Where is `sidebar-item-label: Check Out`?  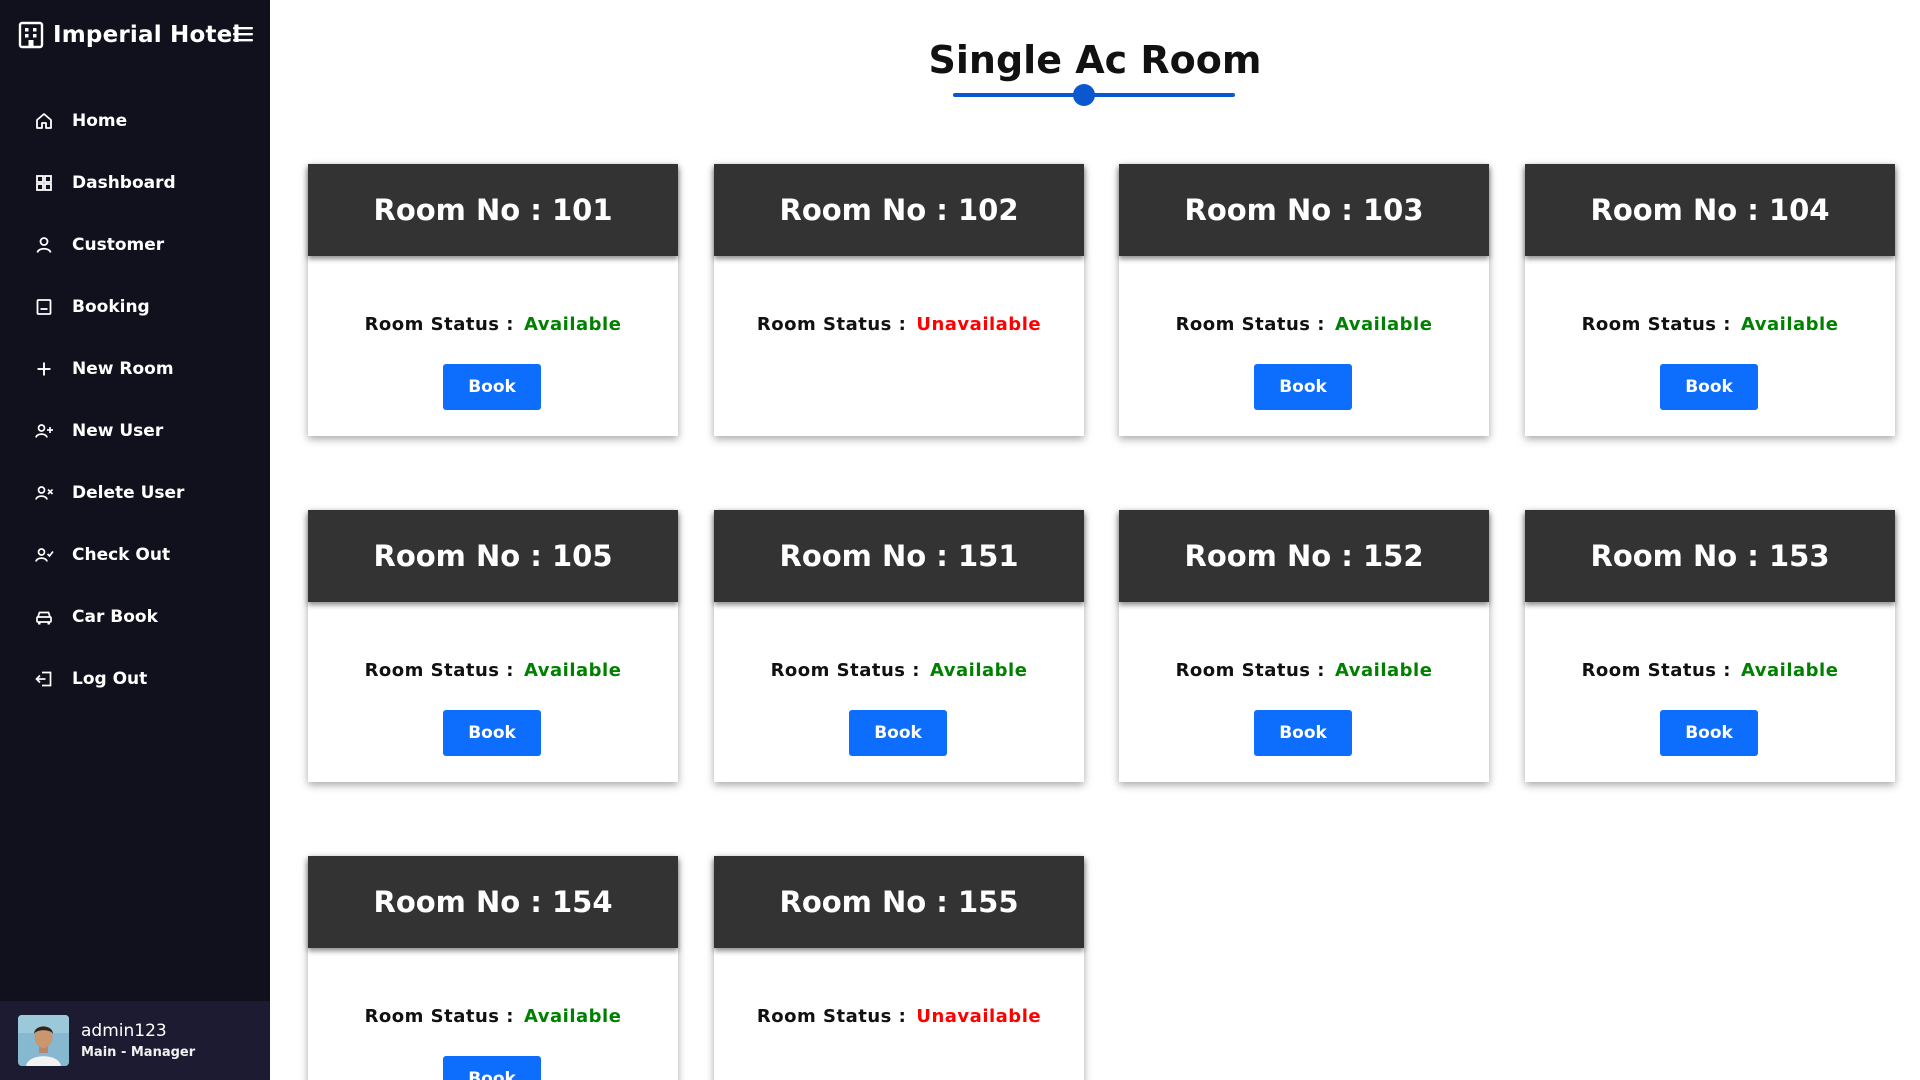
sidebar-item-label: Check Out is located at coordinates (121, 555).